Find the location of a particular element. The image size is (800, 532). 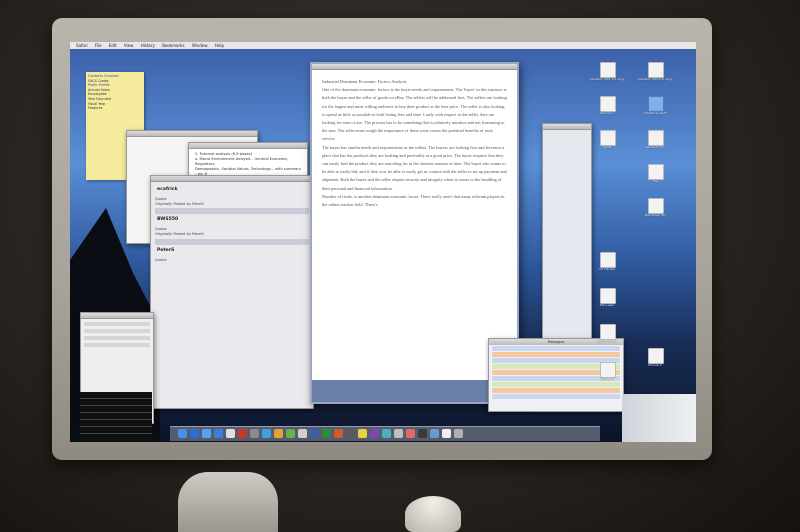

terminal-list is located at coordinates (116, 416).